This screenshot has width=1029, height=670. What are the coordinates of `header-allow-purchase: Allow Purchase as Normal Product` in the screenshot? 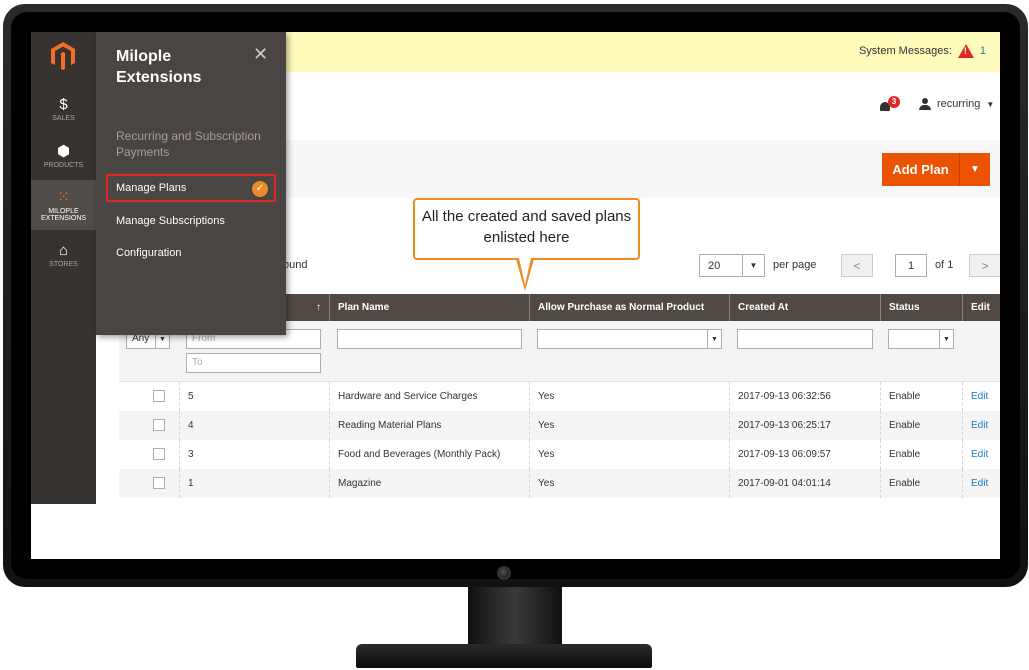 It's located at (629, 307).